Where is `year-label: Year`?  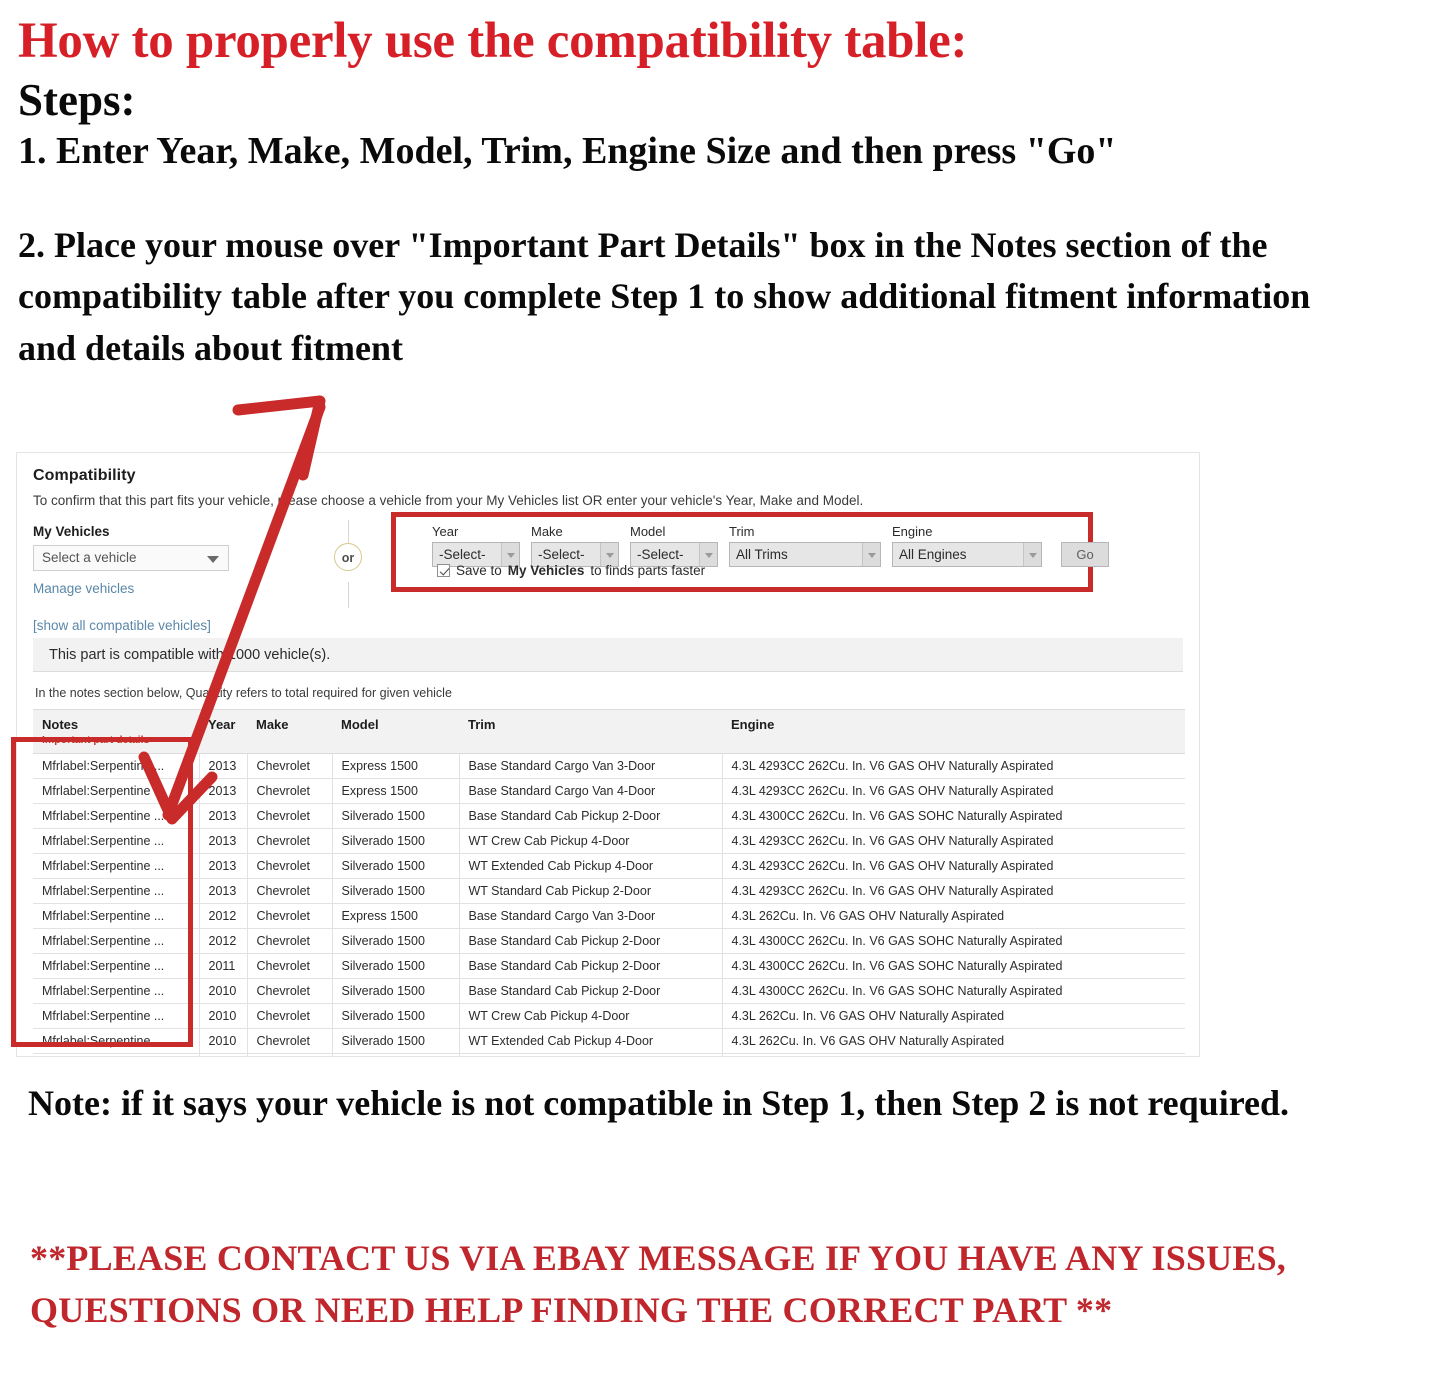
year-label: Year is located at coordinates (445, 531).